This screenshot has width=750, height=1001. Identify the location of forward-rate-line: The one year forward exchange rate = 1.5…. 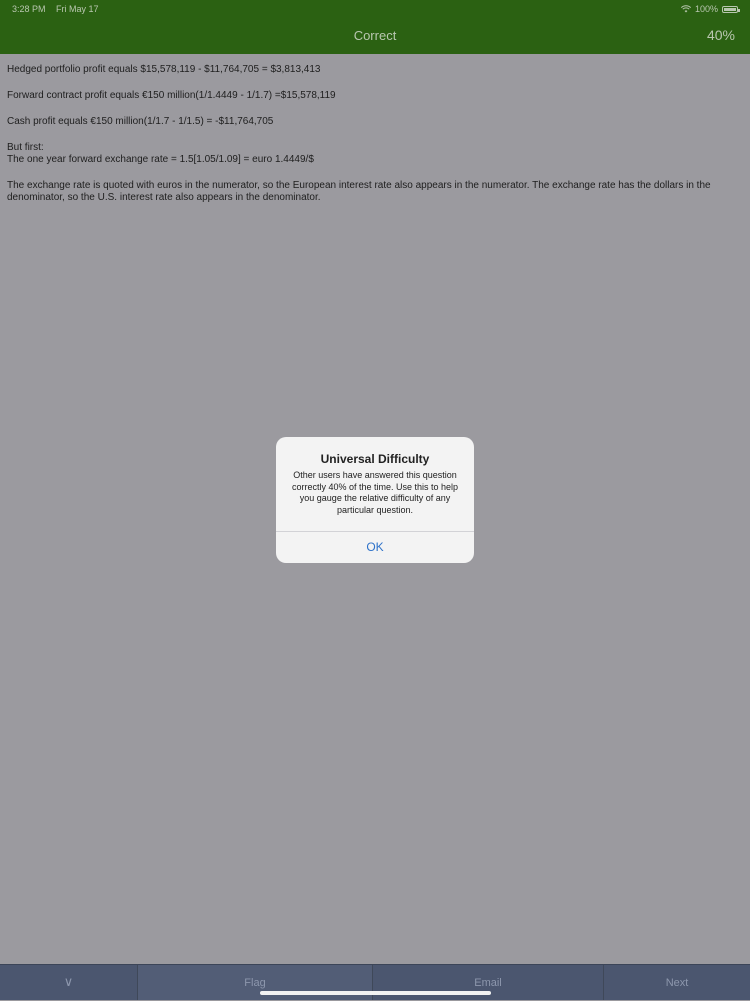
(160, 159).